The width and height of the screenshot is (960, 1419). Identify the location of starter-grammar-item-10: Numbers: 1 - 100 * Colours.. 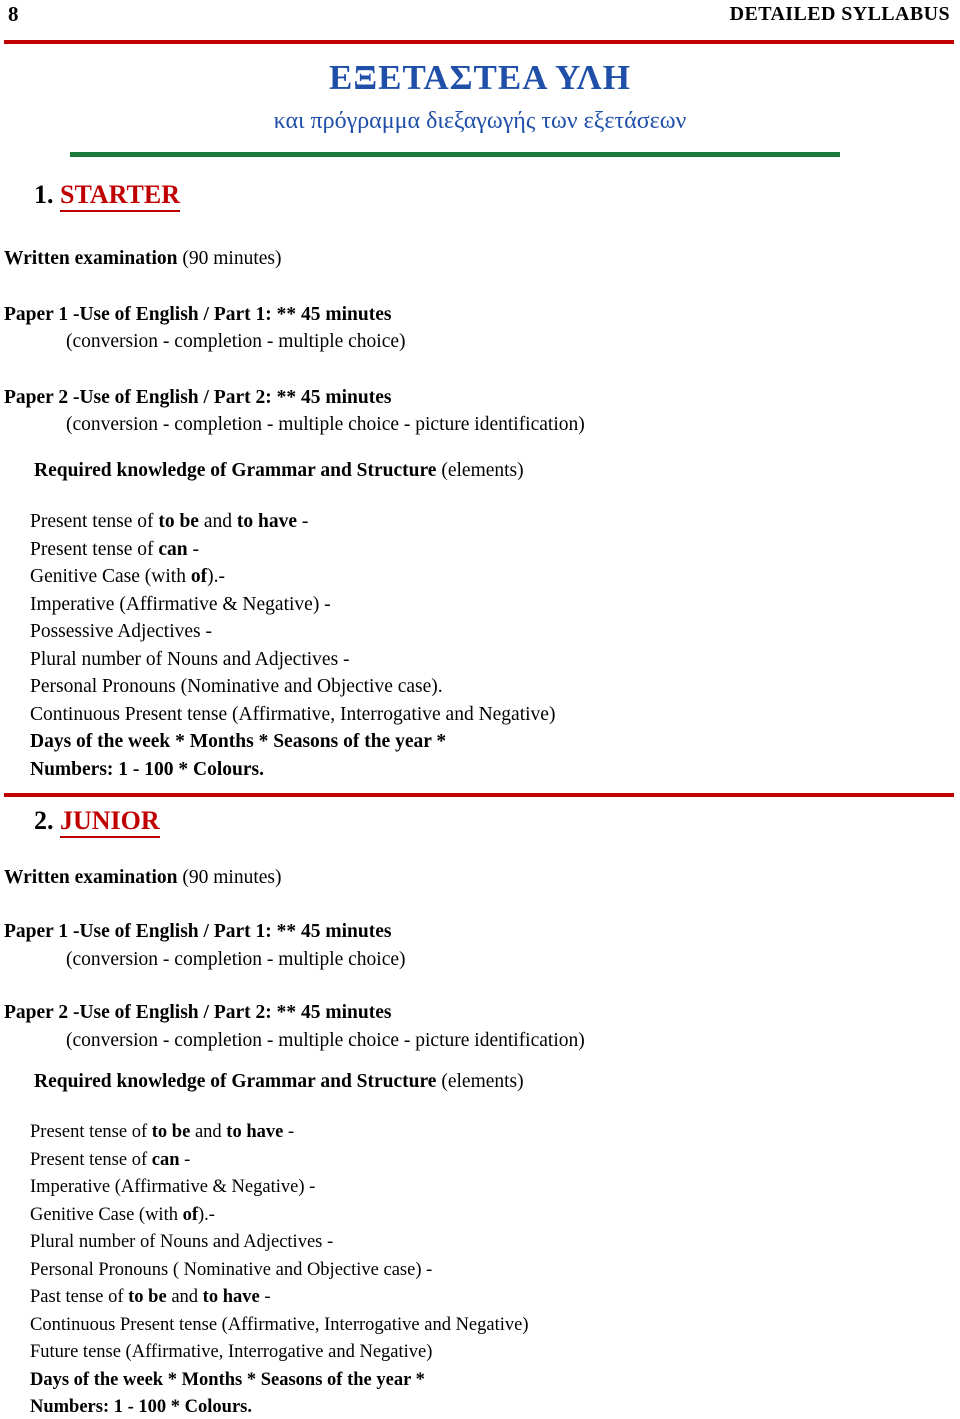
(147, 769).